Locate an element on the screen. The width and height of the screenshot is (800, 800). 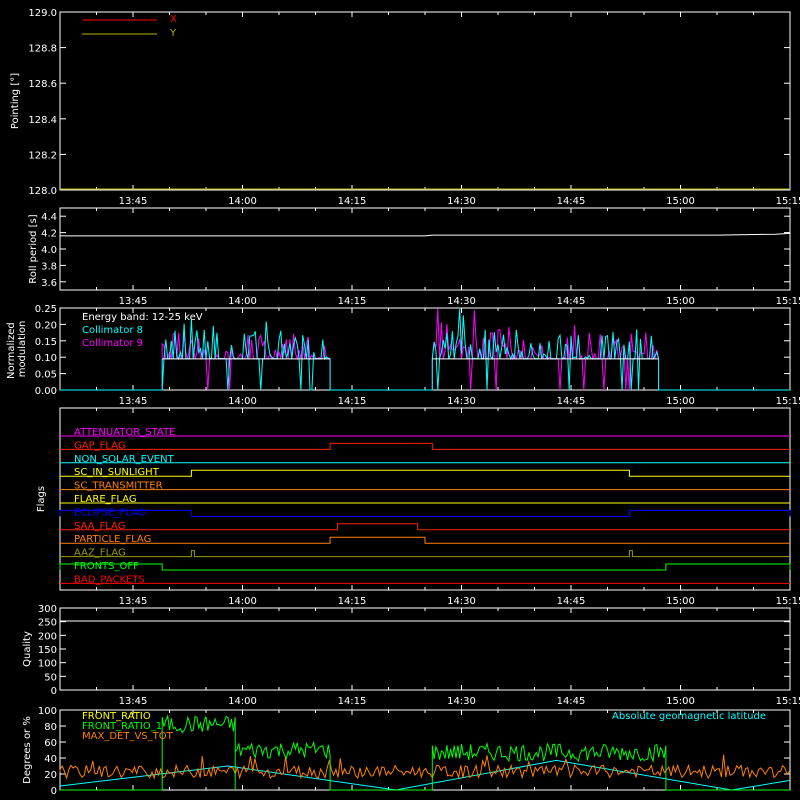
legend-collimator8: Collimator 8 is located at coordinates (112, 330).